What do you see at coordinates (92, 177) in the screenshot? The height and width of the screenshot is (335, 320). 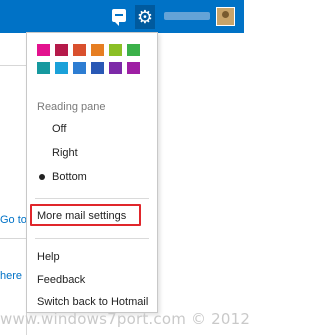 I see `reading-pane-bottom: Bottom` at bounding box center [92, 177].